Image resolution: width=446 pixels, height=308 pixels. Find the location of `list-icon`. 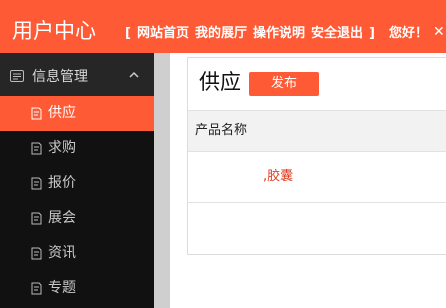

list-icon is located at coordinates (17, 76).